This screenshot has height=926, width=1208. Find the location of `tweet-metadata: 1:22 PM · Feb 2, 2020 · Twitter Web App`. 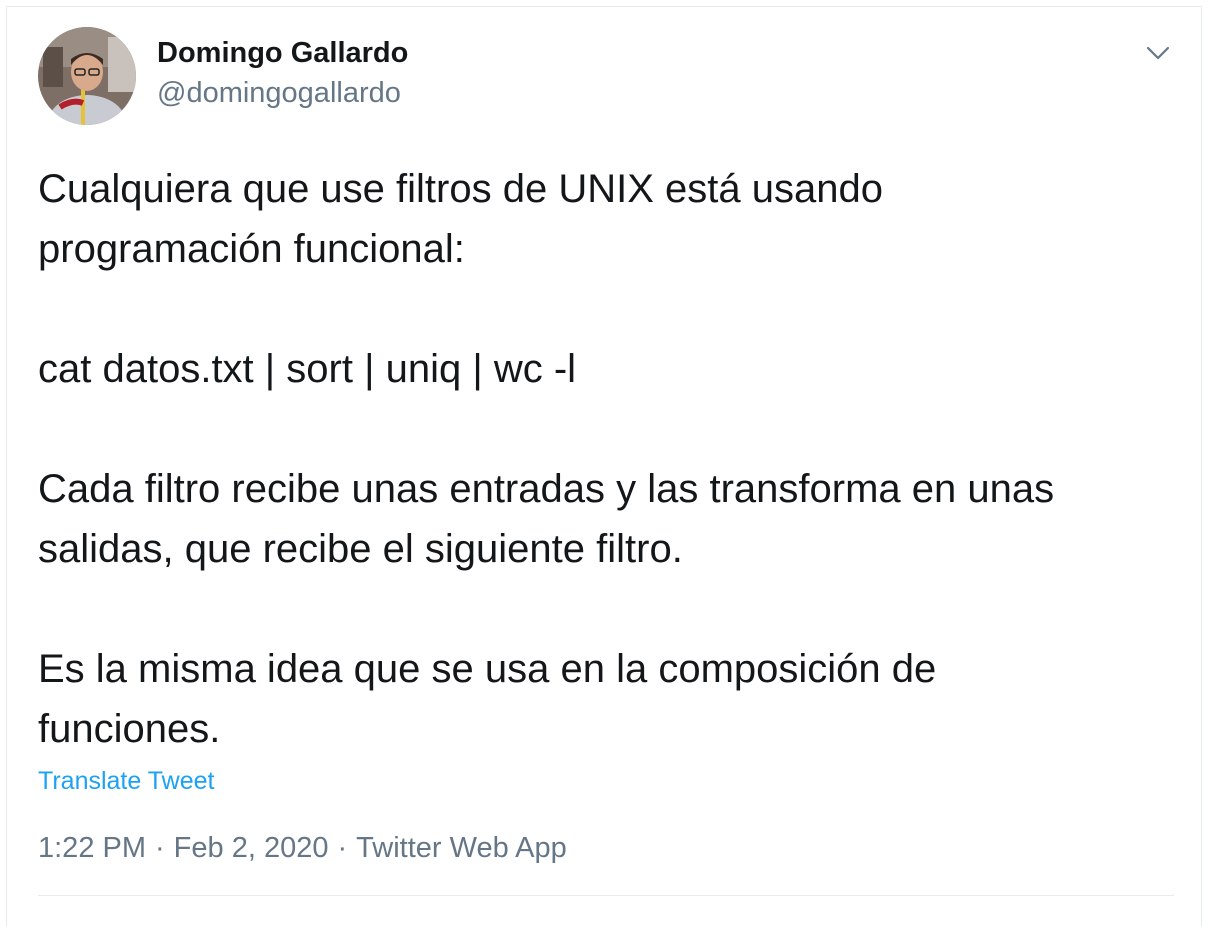

tweet-metadata: 1:22 PM · Feb 2, 2020 · Twitter Web App is located at coordinates (302, 848).